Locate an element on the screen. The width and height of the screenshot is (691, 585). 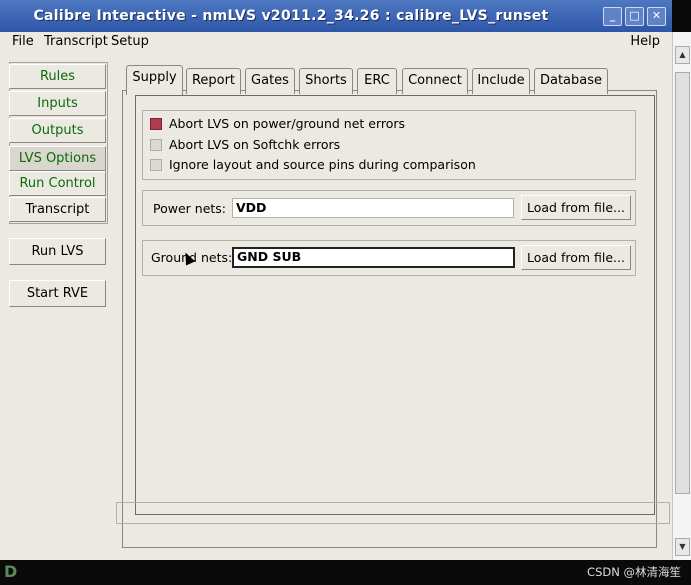
scroll-up-icon: ▲ is located at coordinates (682, 55).